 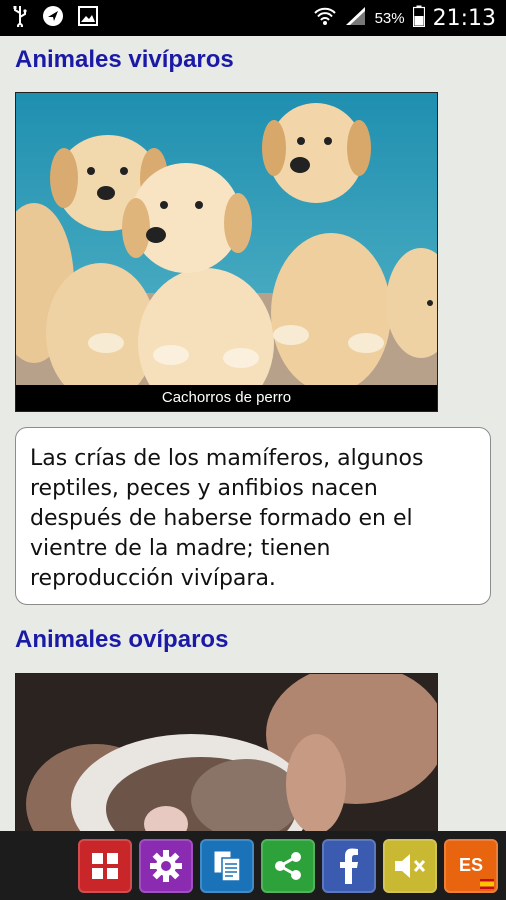 I want to click on facebook-button, so click(x=349, y=865).